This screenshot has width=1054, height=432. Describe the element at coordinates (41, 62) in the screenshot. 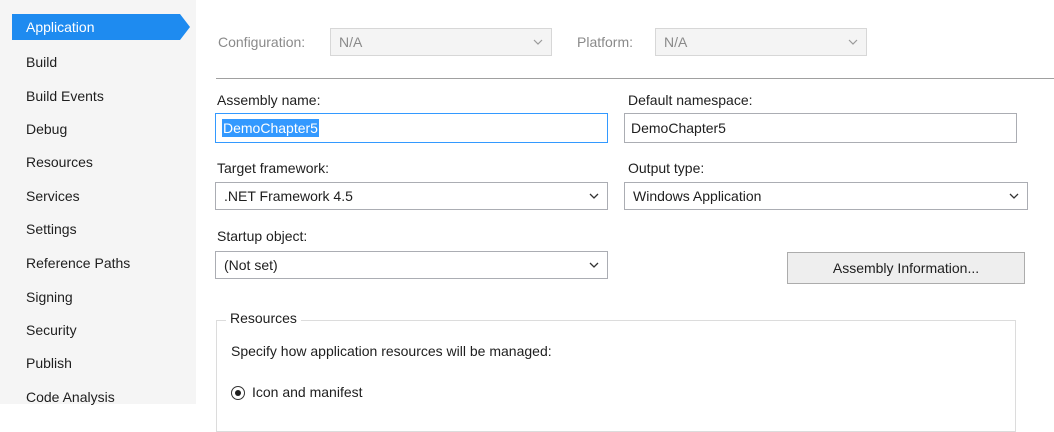

I see `sidebar-item-build: Build` at that location.